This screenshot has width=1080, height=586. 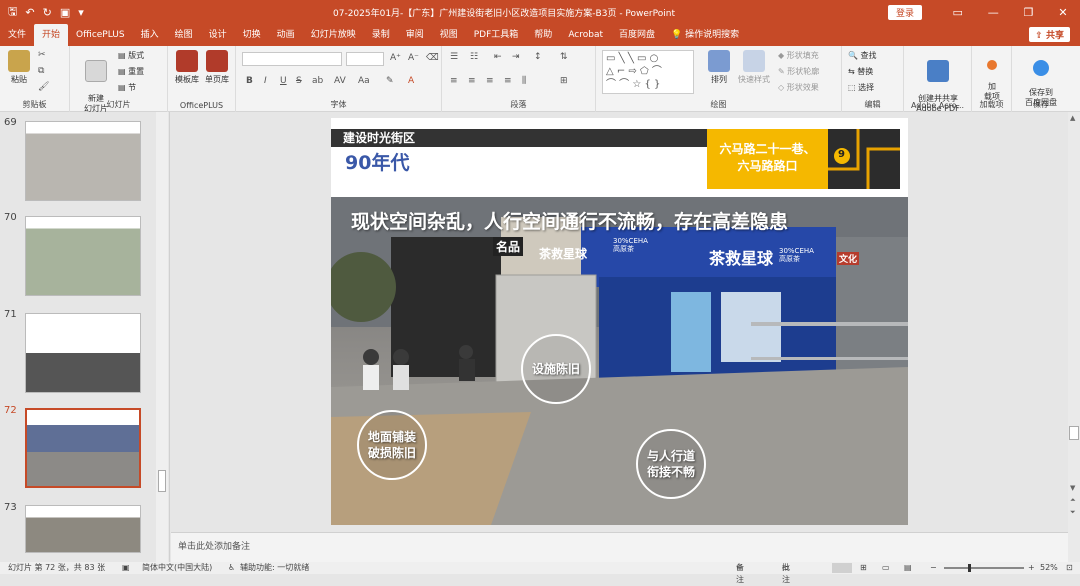 I want to click on slideshow-icon: ▤, so click(x=908, y=568).